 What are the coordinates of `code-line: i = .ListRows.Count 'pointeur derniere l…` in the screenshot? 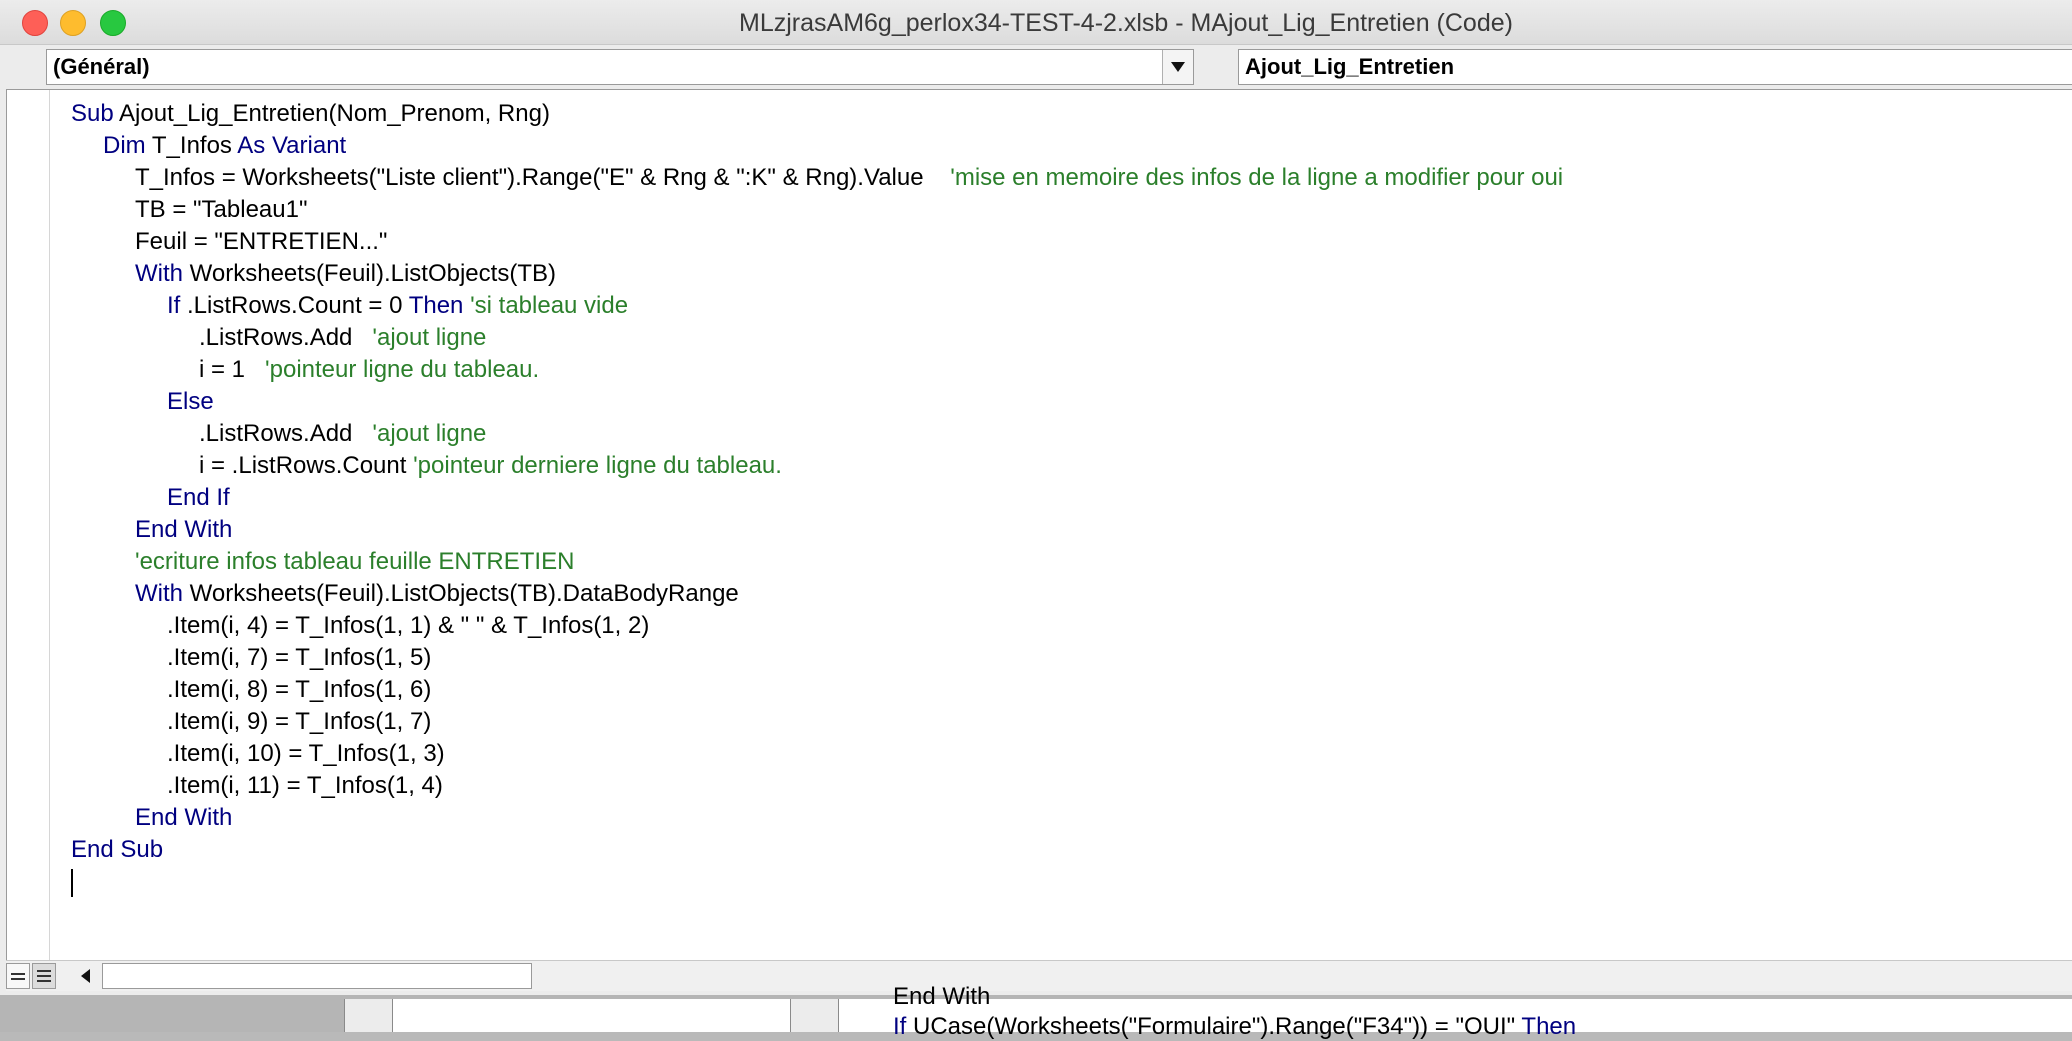 It's located at (817, 466).